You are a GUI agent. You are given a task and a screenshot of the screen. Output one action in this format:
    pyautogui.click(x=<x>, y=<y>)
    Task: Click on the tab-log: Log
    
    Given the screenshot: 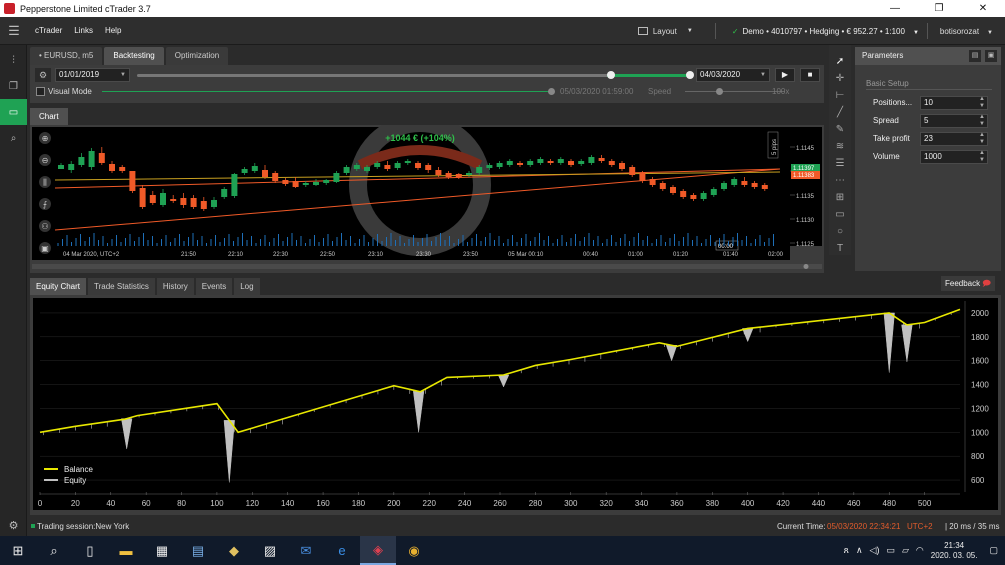 What is the action you would take?
    pyautogui.click(x=247, y=286)
    